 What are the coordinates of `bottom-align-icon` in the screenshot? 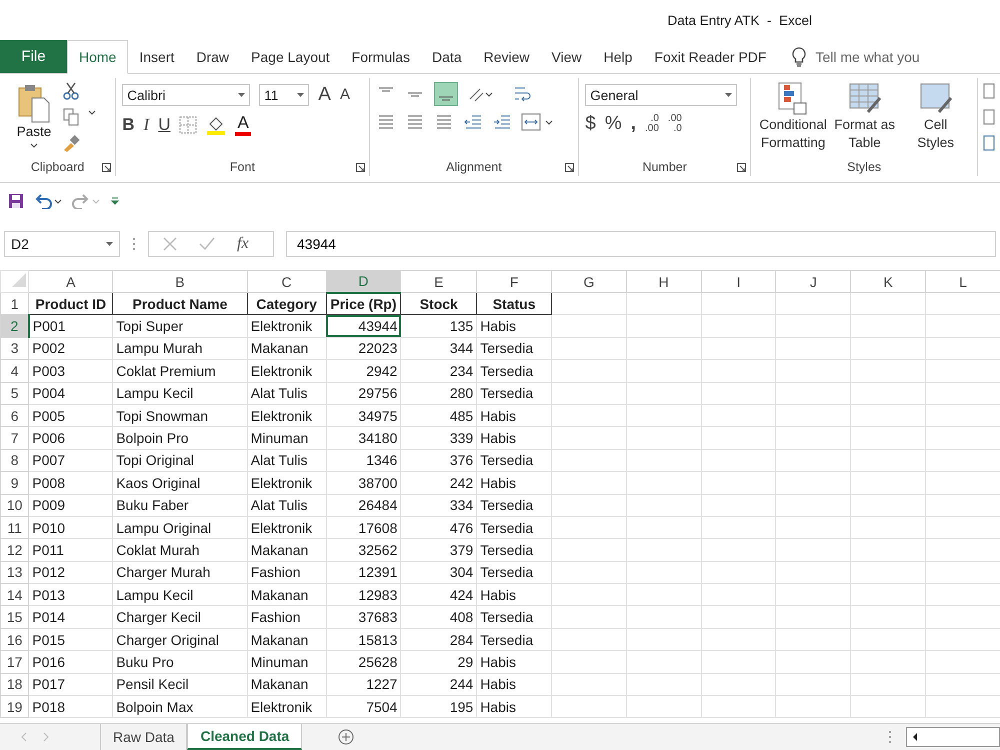 It's located at (446, 94).